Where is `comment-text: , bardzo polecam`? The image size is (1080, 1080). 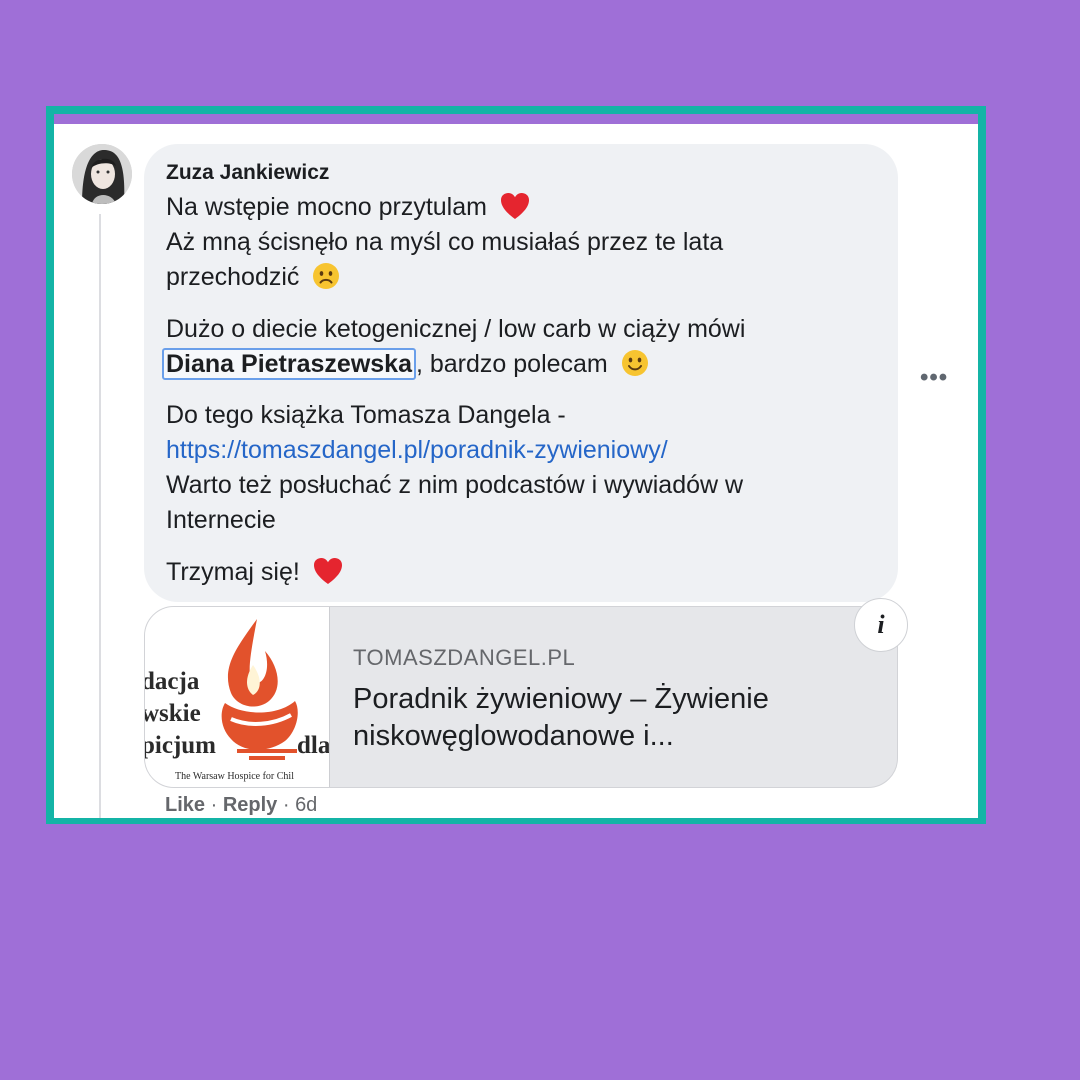
comment-text: , bardzo polecam is located at coordinates (511, 364).